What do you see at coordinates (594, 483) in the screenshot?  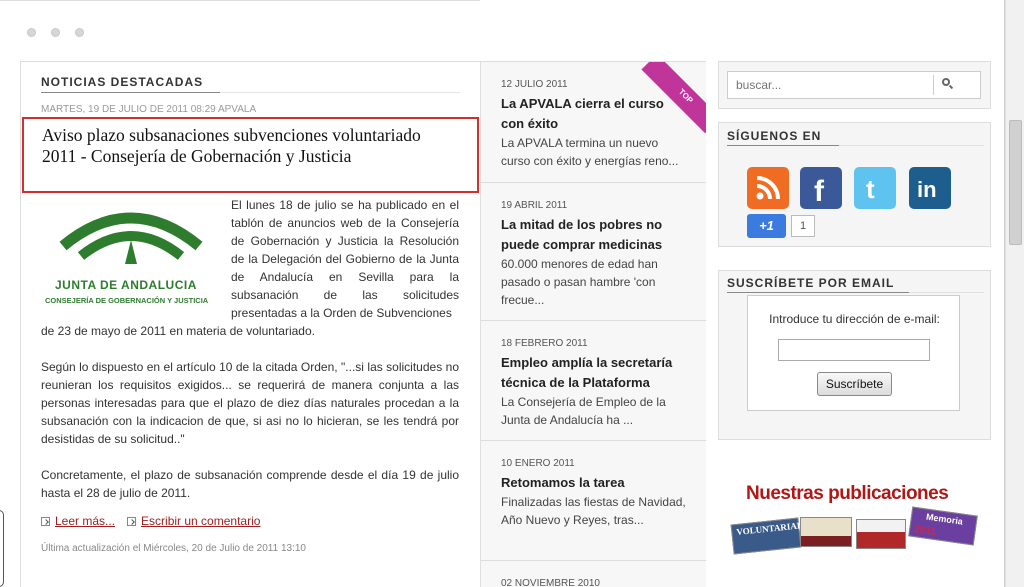 I see `news-title: Retomamos la tarea` at bounding box center [594, 483].